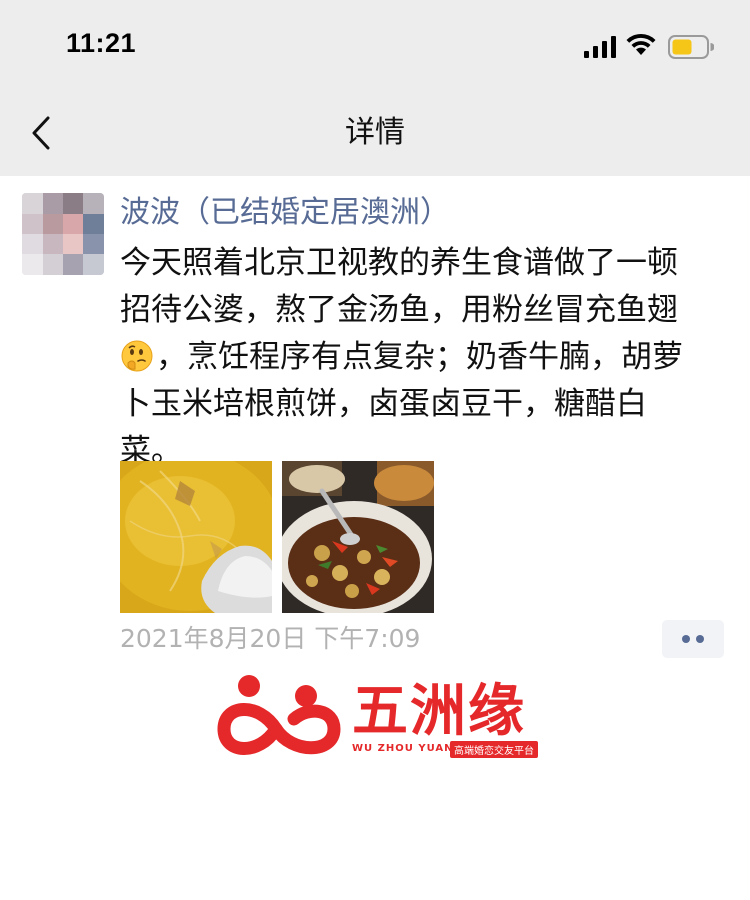  What do you see at coordinates (358, 537) in the screenshot?
I see `beef-stew-photo` at bounding box center [358, 537].